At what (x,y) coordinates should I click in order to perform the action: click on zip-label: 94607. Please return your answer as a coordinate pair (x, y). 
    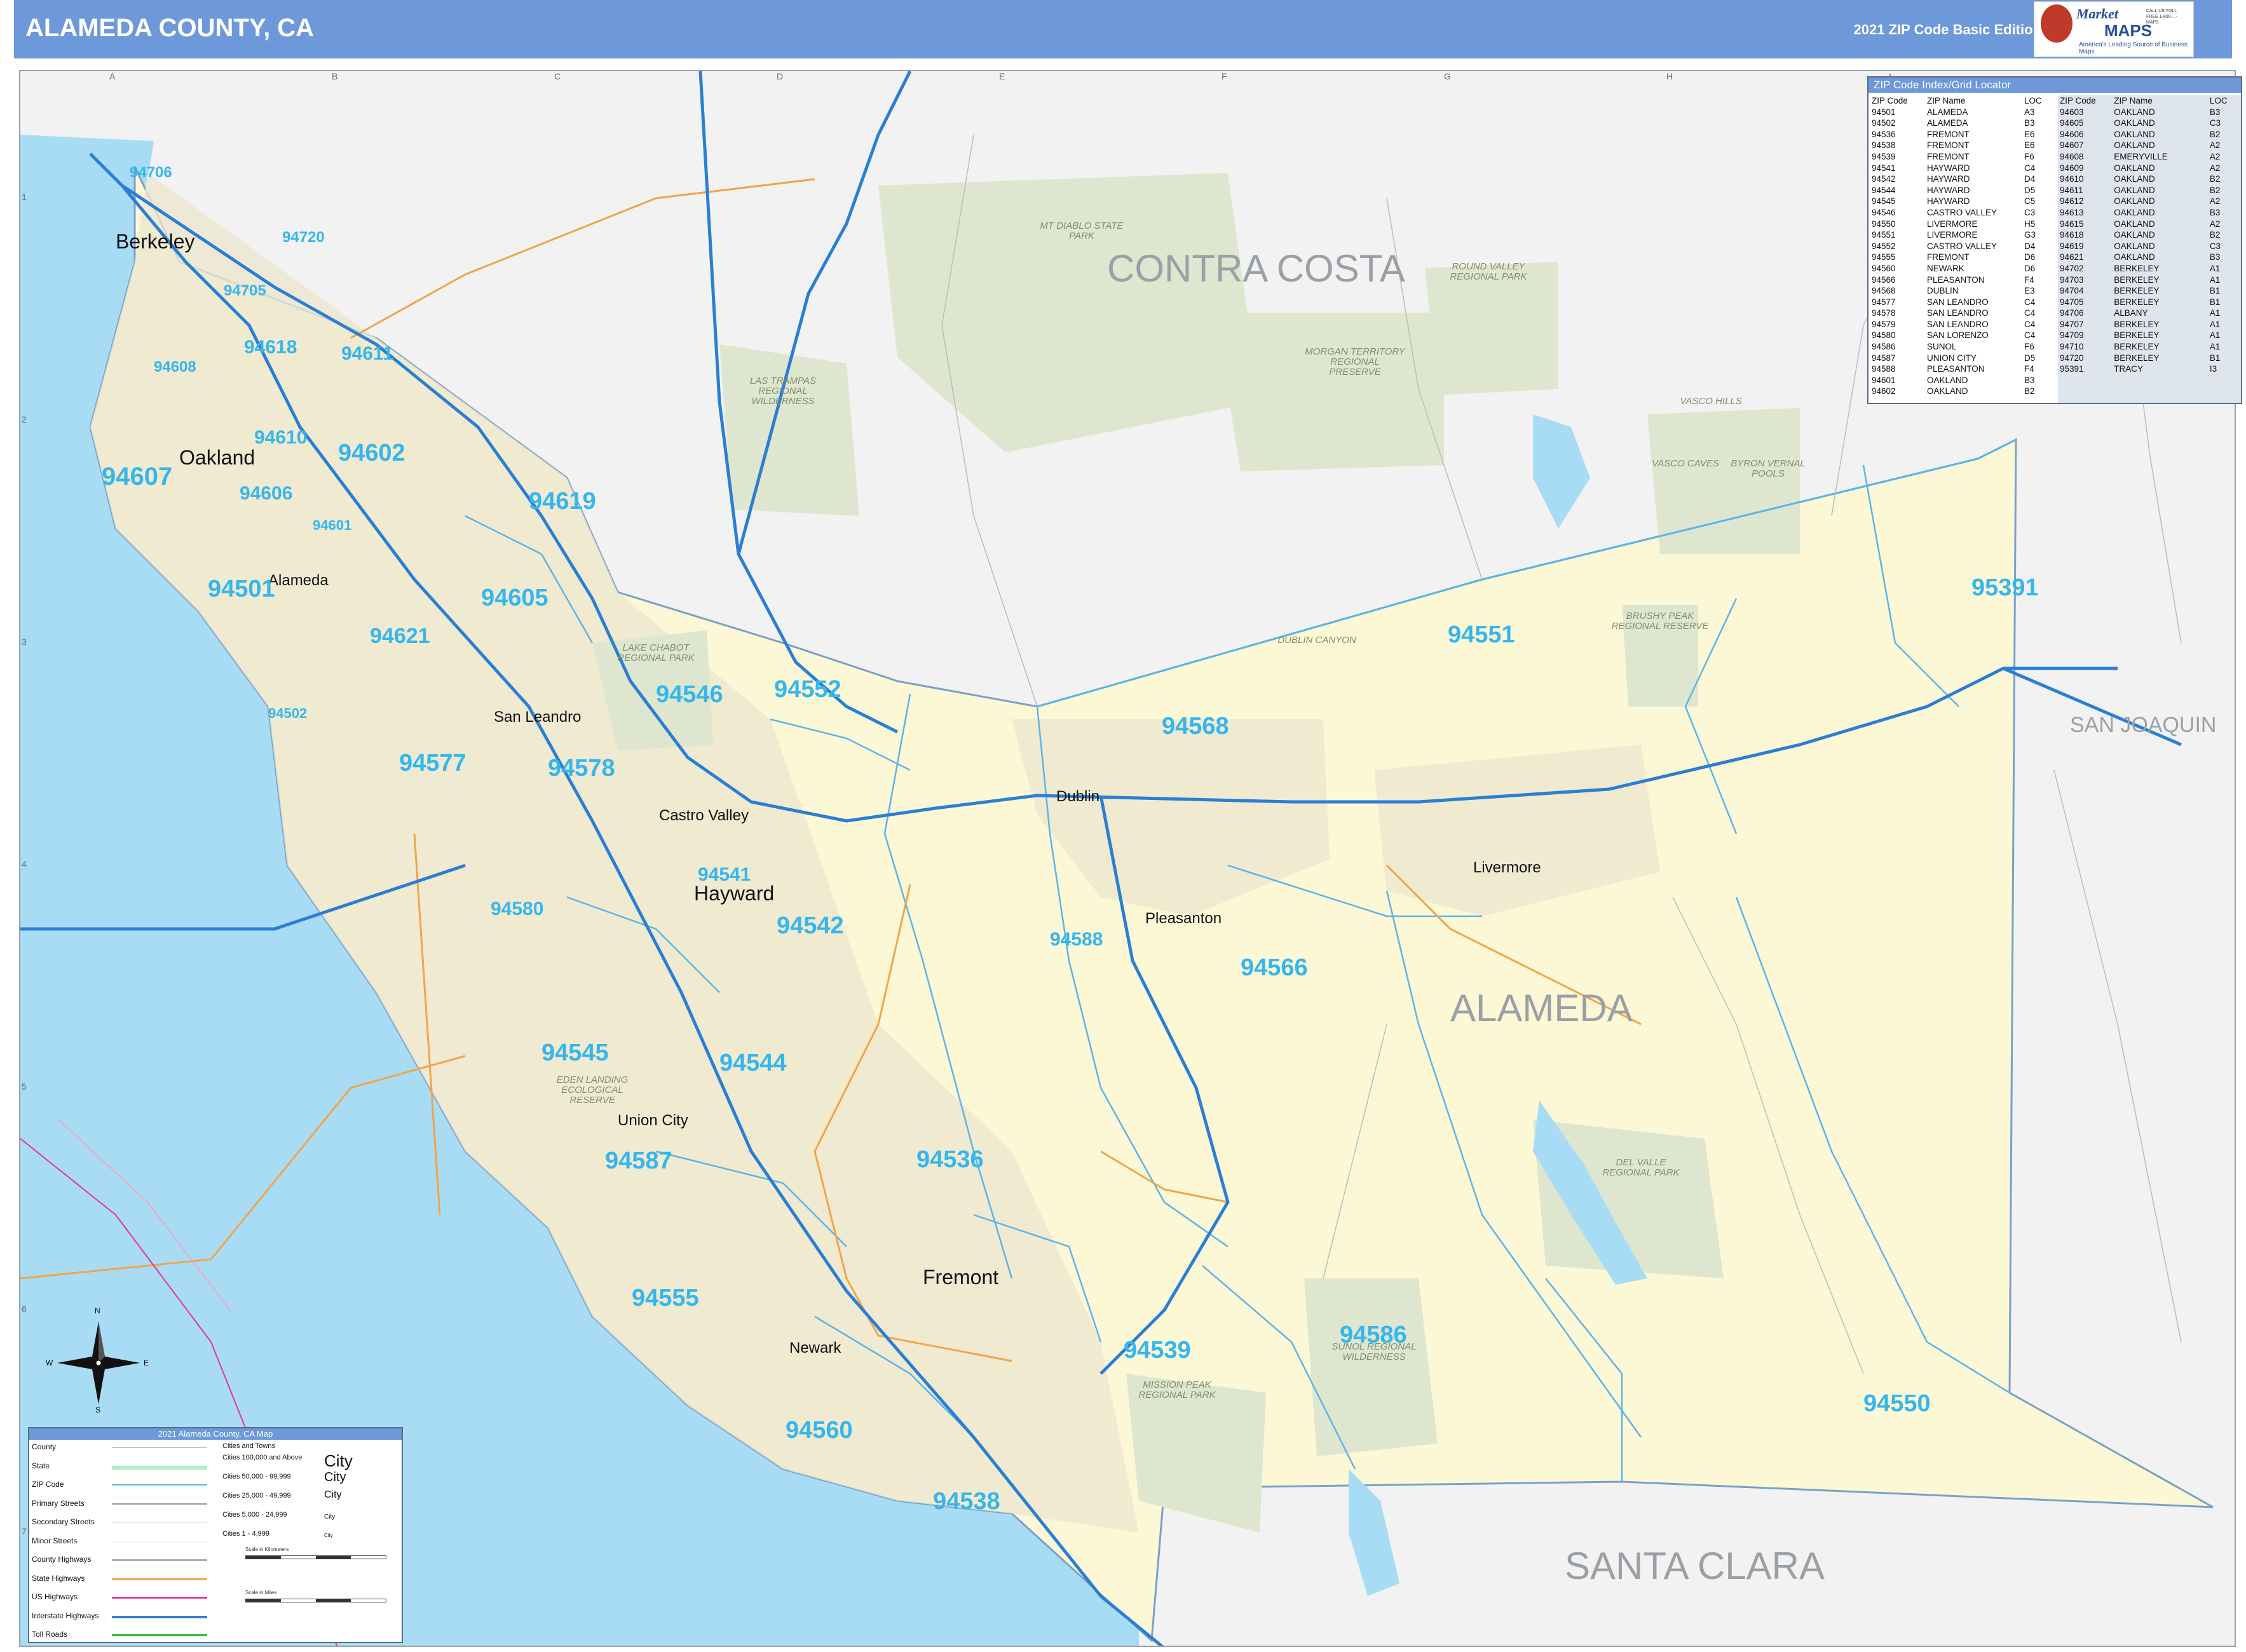
    Looking at the image, I should click on (137, 477).